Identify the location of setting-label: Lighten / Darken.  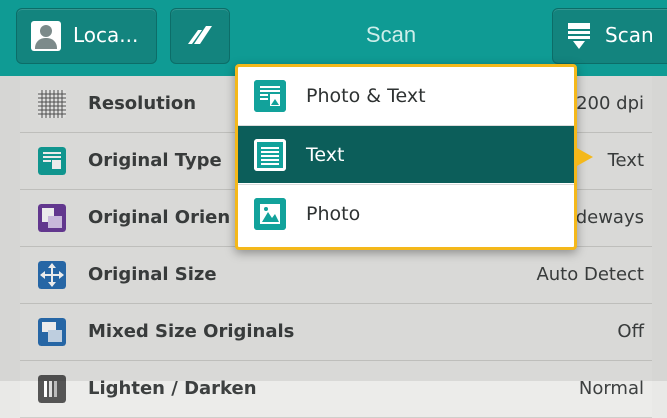
(172, 388).